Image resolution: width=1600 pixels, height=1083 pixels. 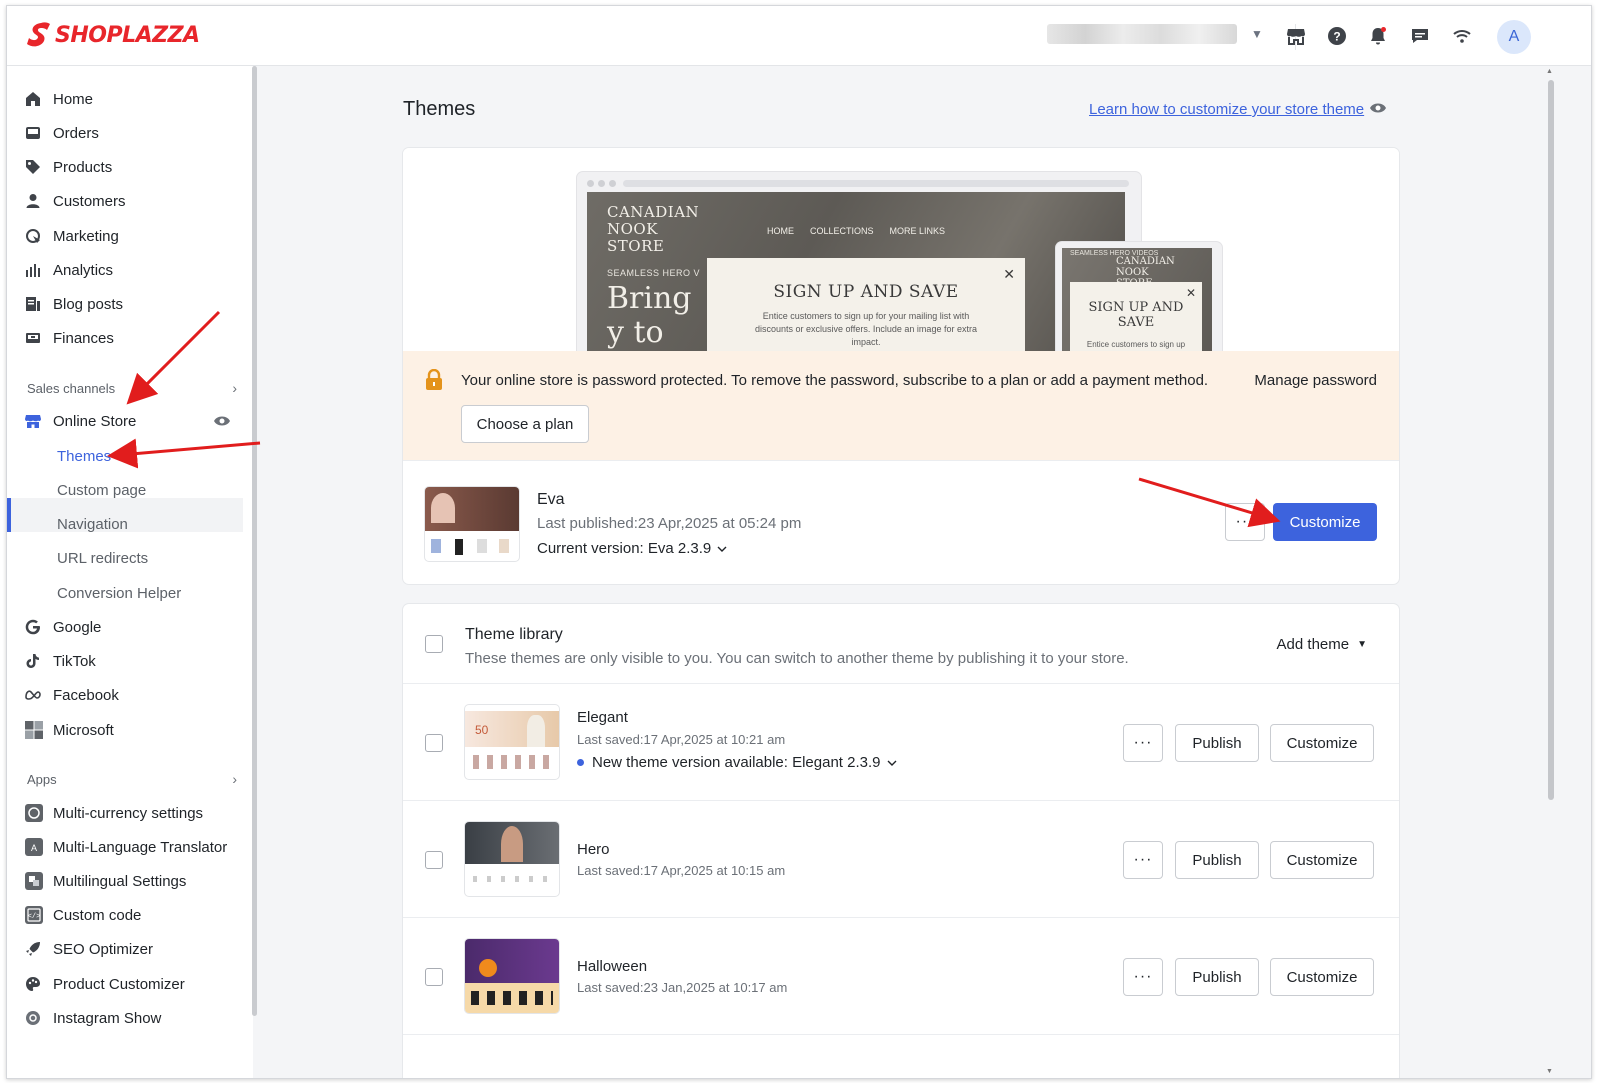 What do you see at coordinates (135, 167) in the screenshot?
I see `sidebar-item-products: Products` at bounding box center [135, 167].